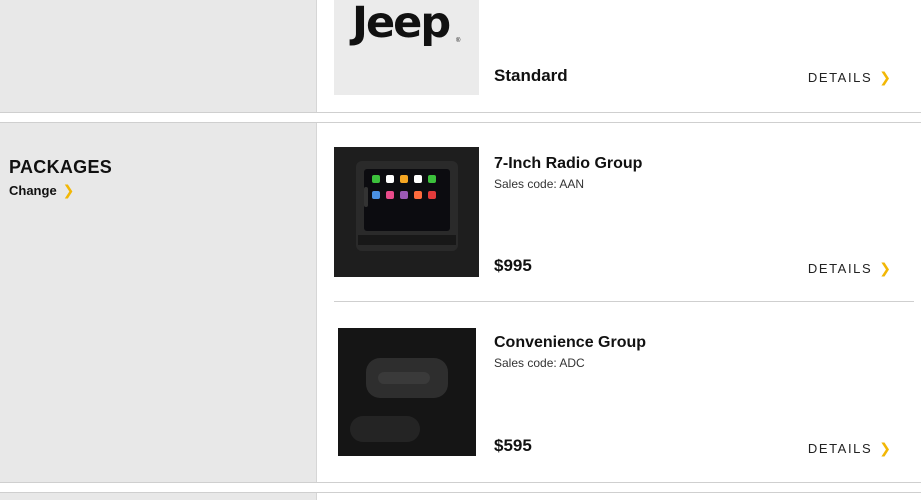  What do you see at coordinates (376, 179) in the screenshot?
I see `phone-app-icon` at bounding box center [376, 179].